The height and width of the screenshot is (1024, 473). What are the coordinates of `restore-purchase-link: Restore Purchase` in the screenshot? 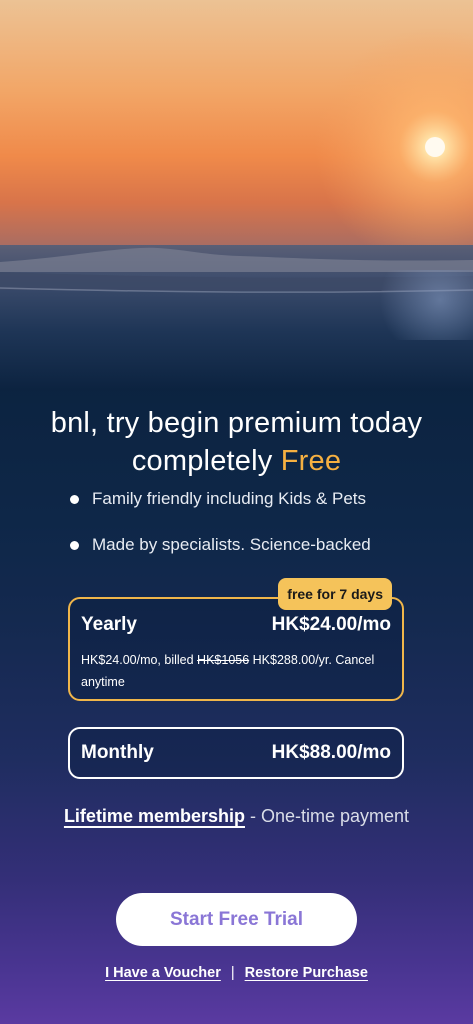 It's located at (306, 973).